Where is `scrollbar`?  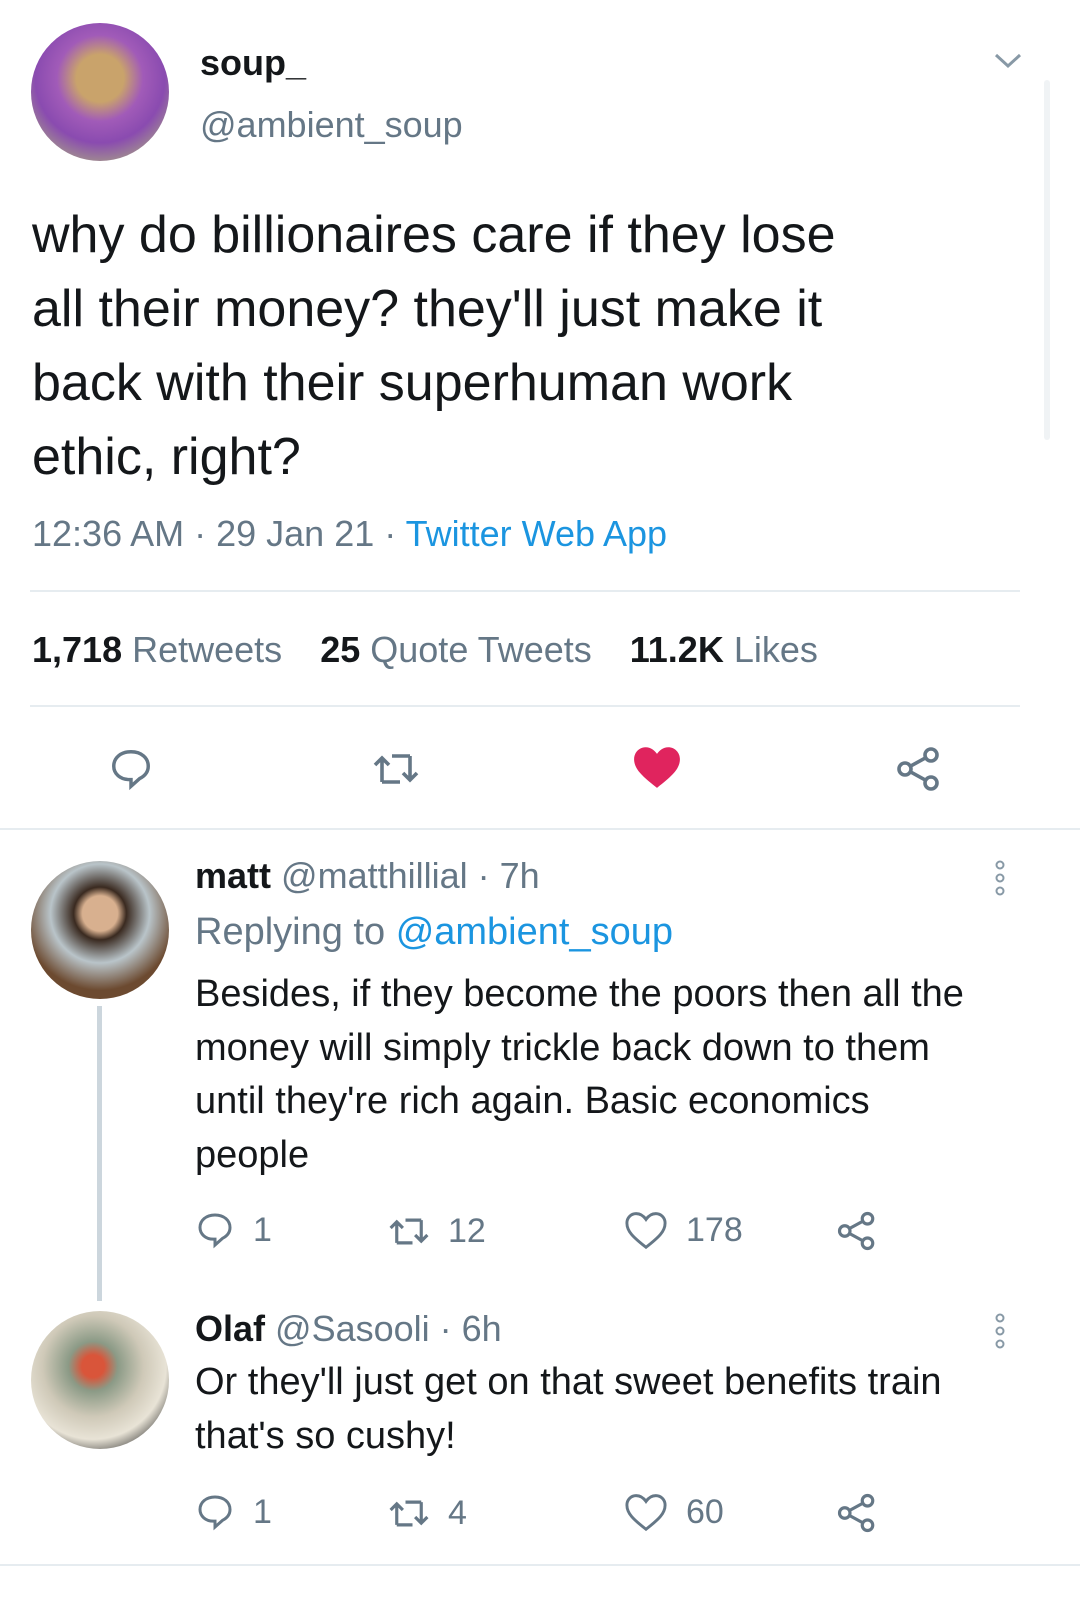 scrollbar is located at coordinates (1047, 260).